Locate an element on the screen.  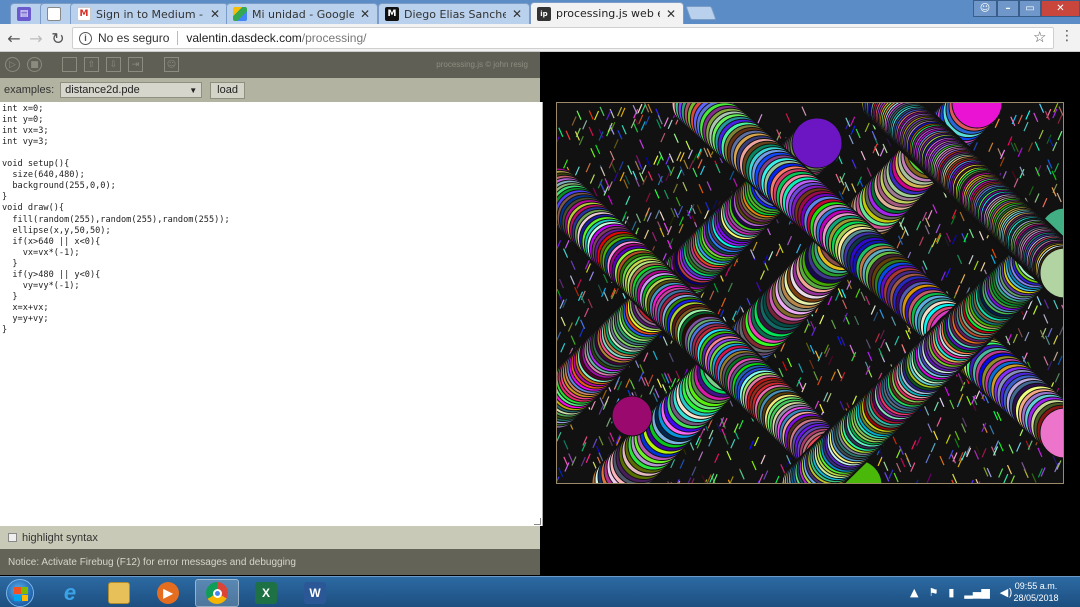
new-tab-button is located at coordinates (701, 13).